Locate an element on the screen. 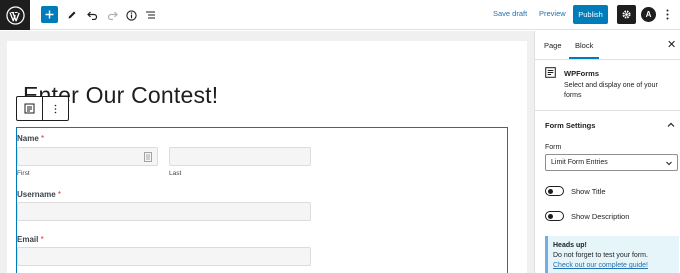 Image resolution: width=680 pixels, height=273 pixels. block-info-divider is located at coordinates (607, 110).